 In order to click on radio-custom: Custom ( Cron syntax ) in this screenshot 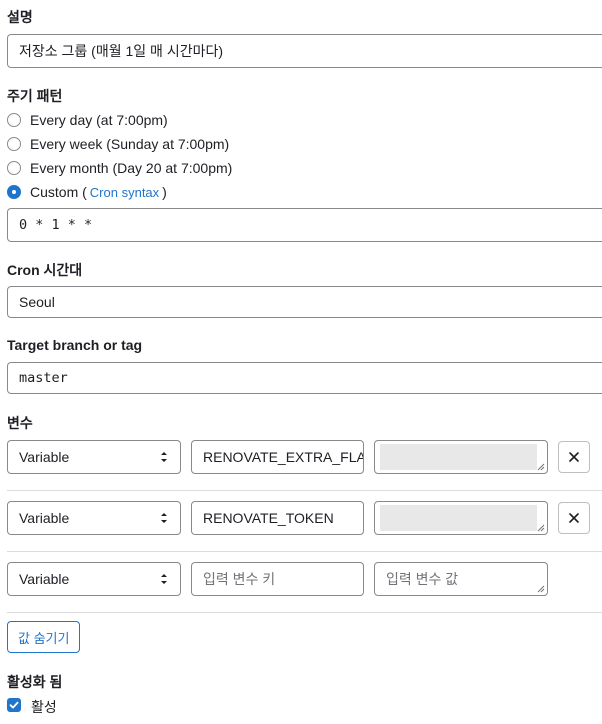, I will do `click(87, 192)`.